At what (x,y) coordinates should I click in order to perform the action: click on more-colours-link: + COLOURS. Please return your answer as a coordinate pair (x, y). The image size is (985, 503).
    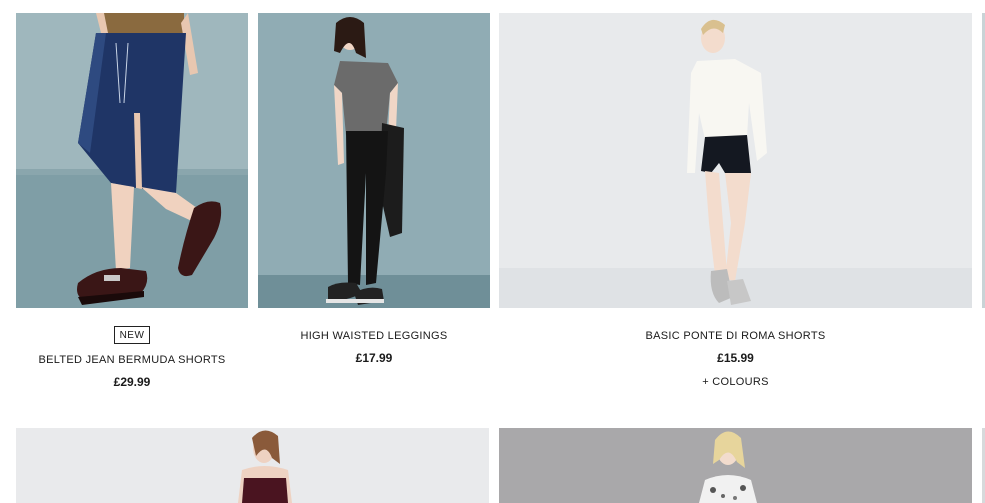
    Looking at the image, I should click on (735, 382).